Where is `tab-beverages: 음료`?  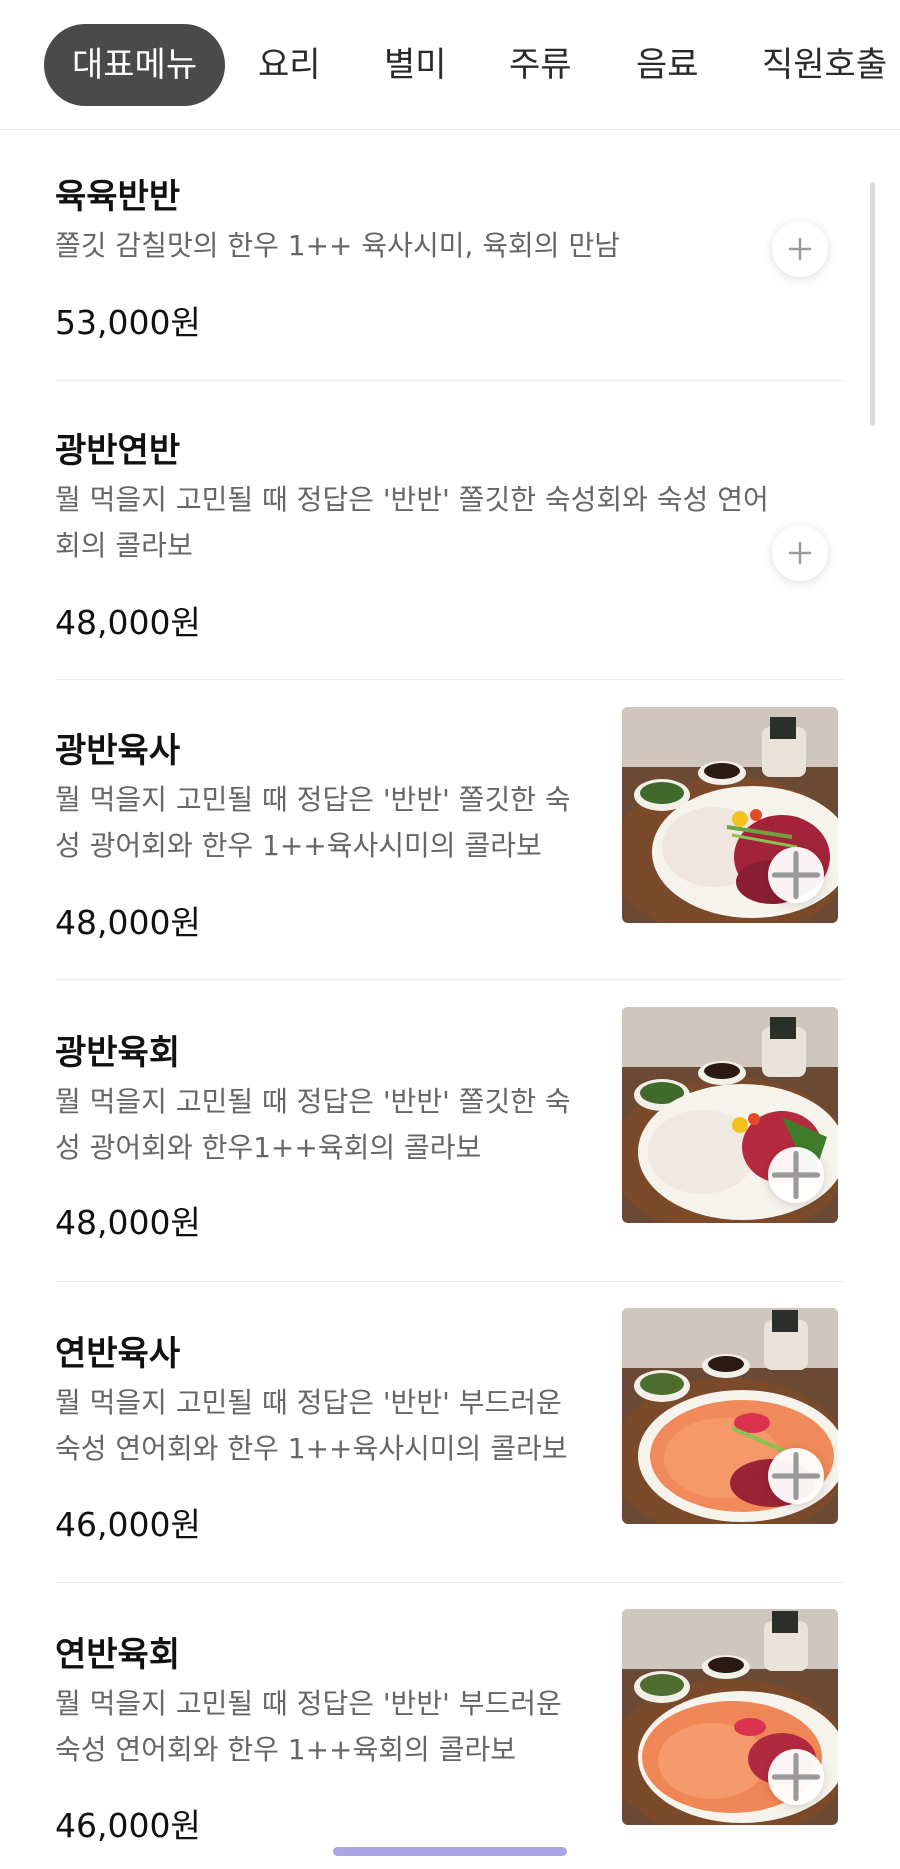 tab-beverages: 음료 is located at coordinates (667, 65).